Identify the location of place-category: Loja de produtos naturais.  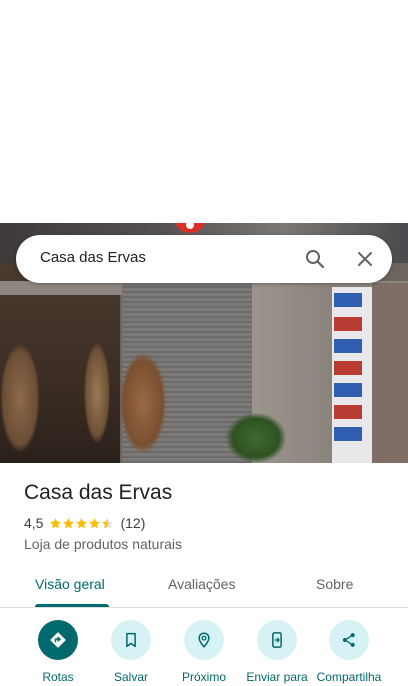
(103, 544).